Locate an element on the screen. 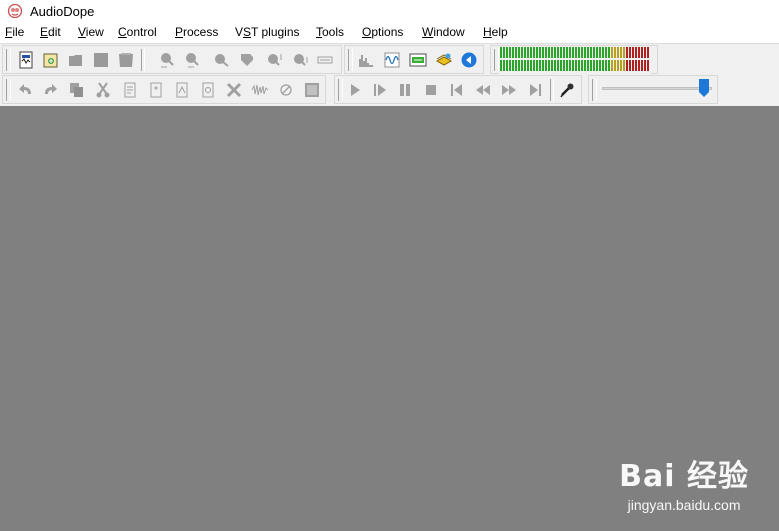 Image resolution: width=779 pixels, height=531 pixels. zoom-in-button is located at coordinates (221, 60).